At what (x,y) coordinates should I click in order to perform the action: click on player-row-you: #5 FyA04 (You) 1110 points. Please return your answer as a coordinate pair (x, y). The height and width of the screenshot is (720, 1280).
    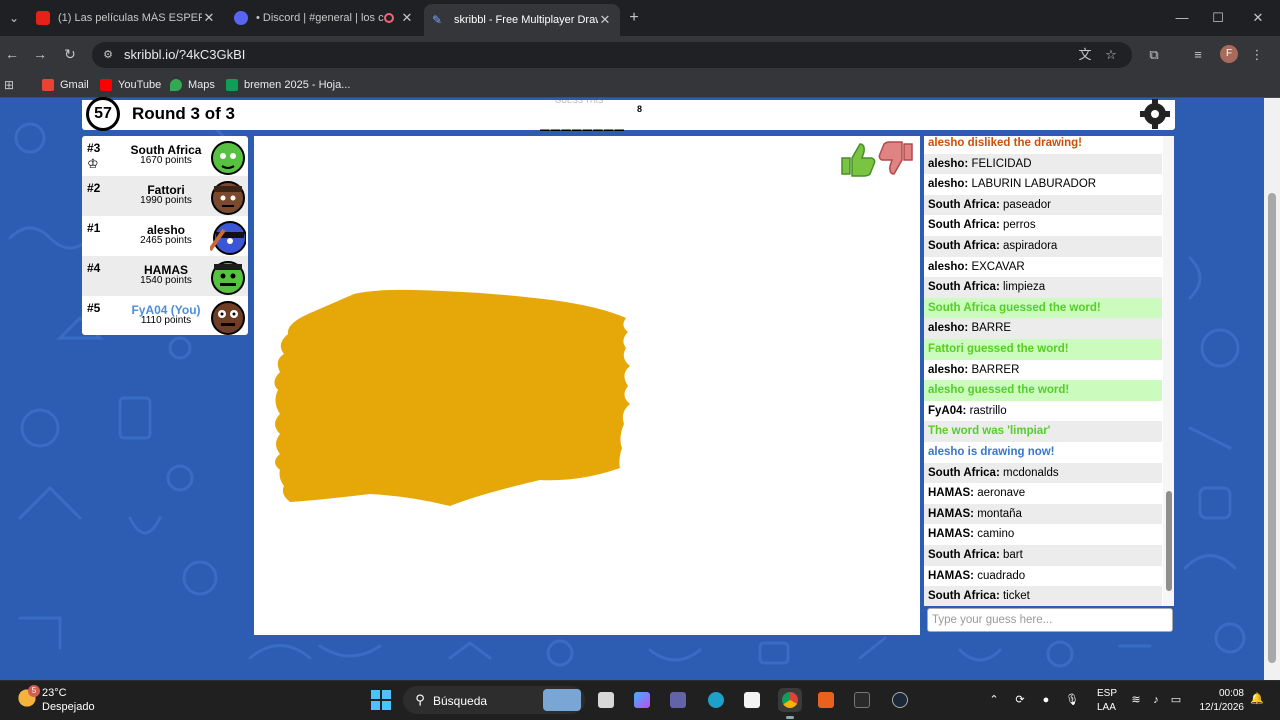
    Looking at the image, I should click on (165, 315).